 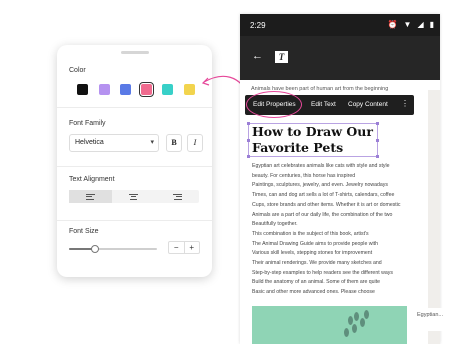 I want to click on text-format-icon: T, so click(x=281, y=57).